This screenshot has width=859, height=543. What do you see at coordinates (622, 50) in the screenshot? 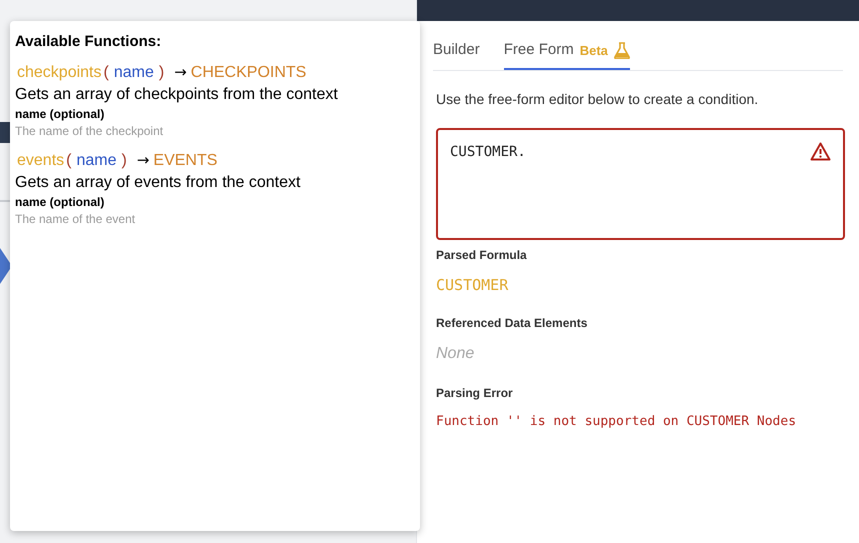
I see `flask-icon` at bounding box center [622, 50].